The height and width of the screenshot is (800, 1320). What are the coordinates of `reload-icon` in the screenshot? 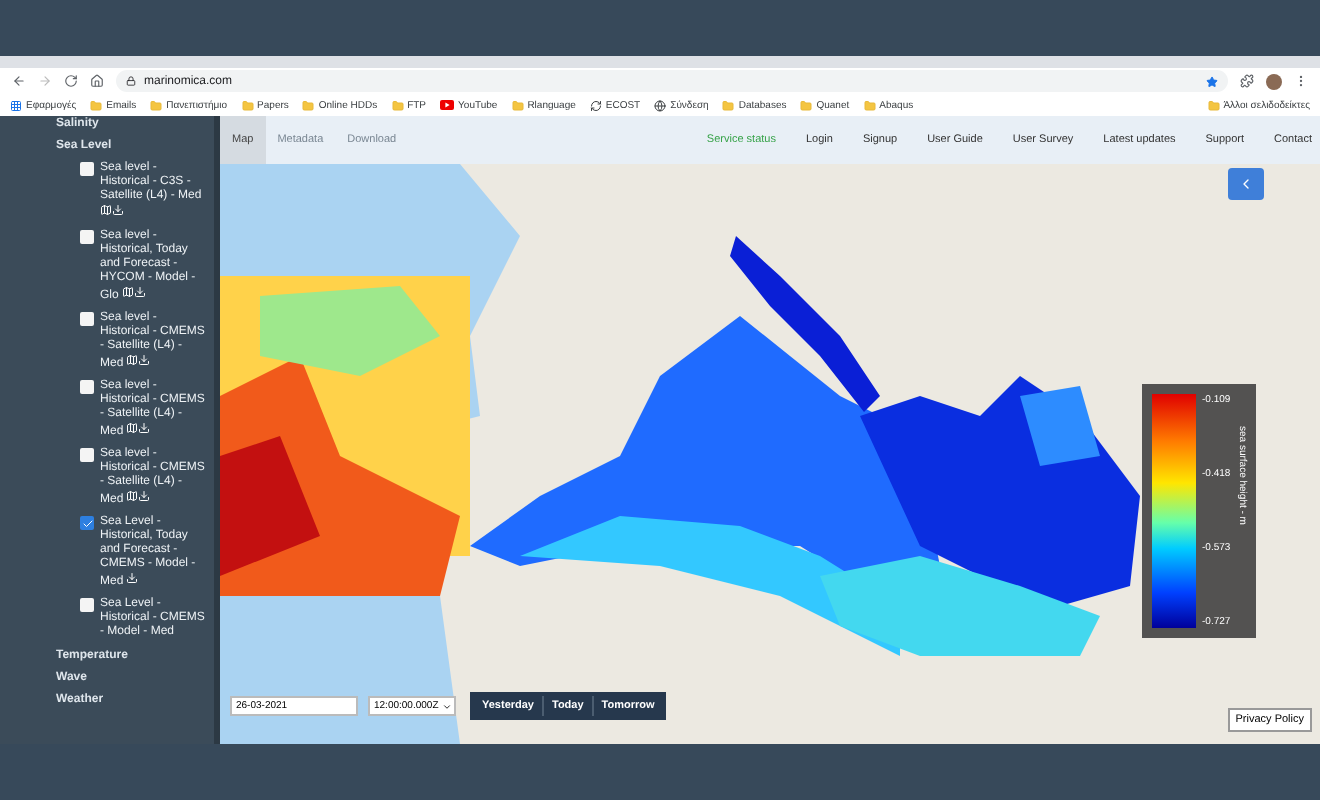 It's located at (71, 81).